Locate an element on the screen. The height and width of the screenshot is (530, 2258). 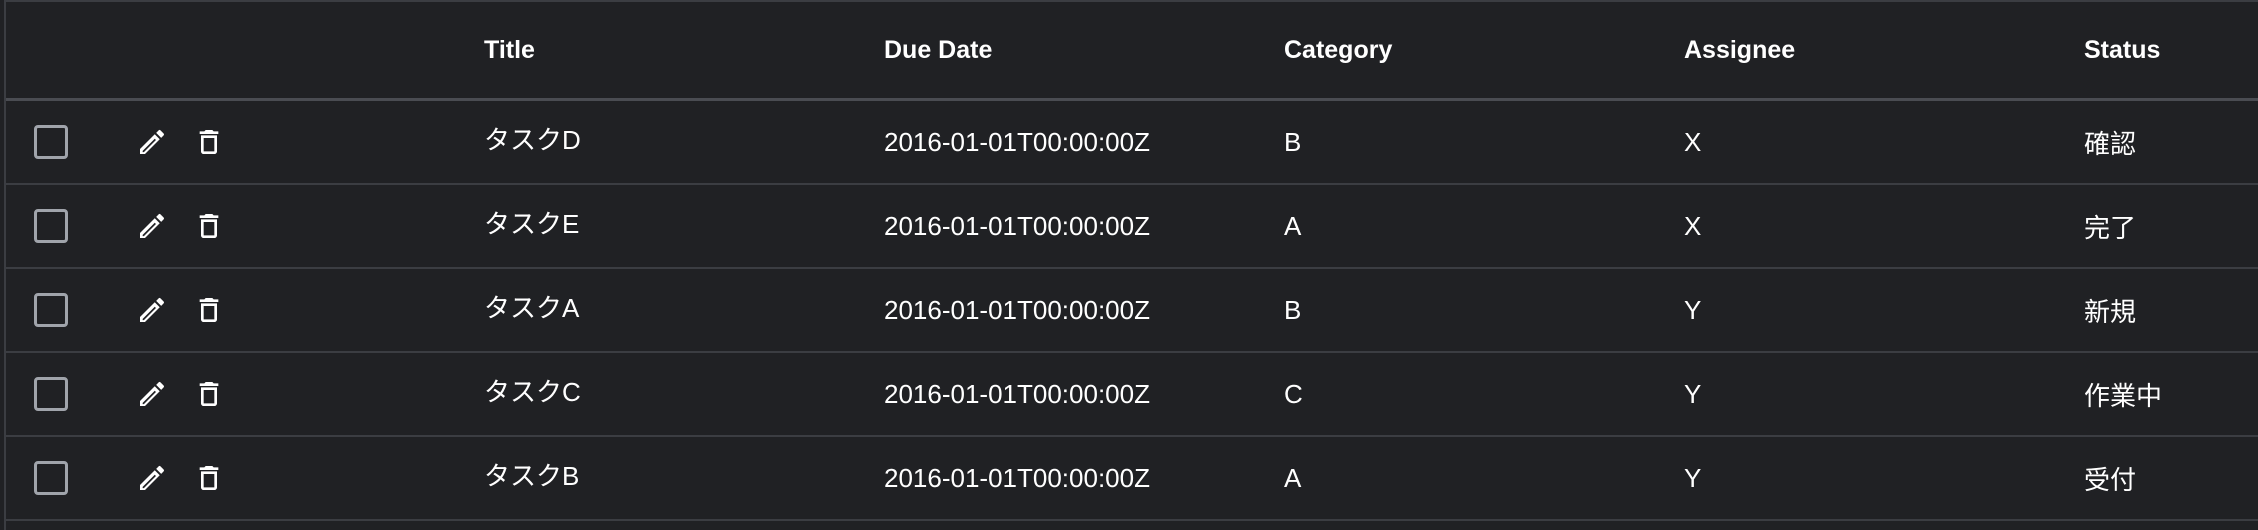
cell-status: 確認 is located at coordinates (2110, 143).